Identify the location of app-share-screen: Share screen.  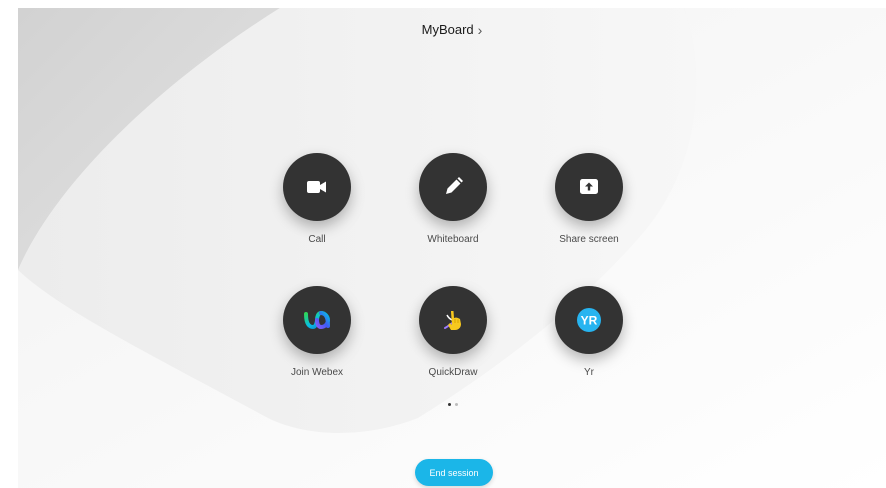
(589, 199).